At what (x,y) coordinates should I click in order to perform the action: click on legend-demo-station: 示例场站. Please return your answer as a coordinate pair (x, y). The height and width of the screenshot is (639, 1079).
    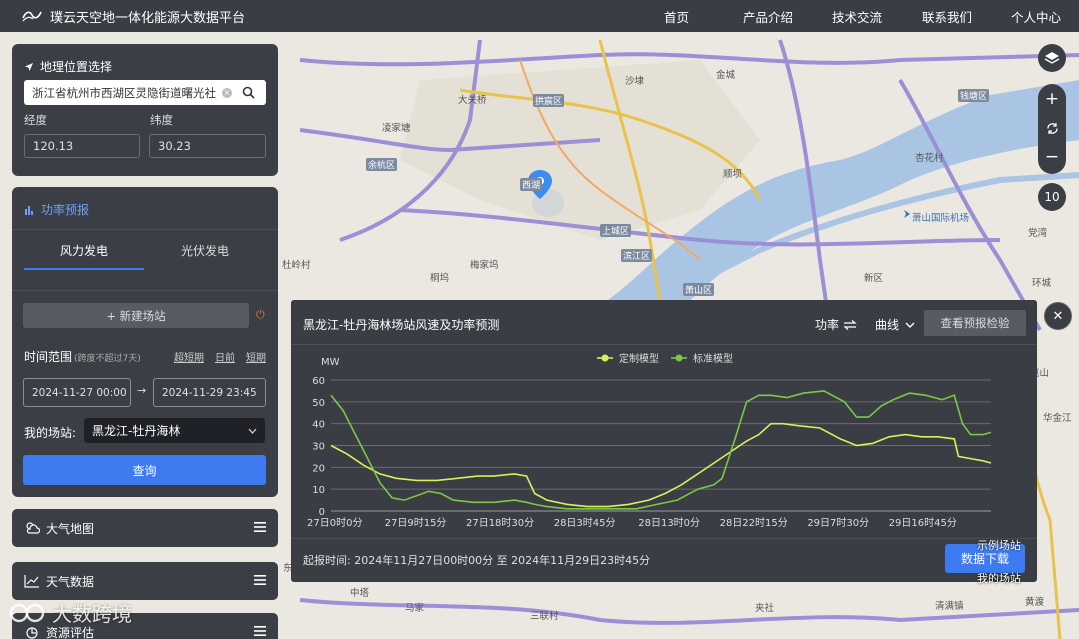
    Looking at the image, I should click on (999, 545).